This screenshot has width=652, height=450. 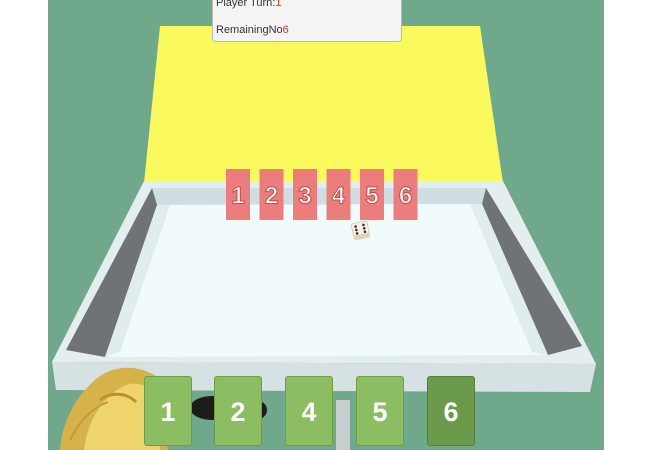 I want to click on hand-tile-1: 1, so click(x=168, y=411).